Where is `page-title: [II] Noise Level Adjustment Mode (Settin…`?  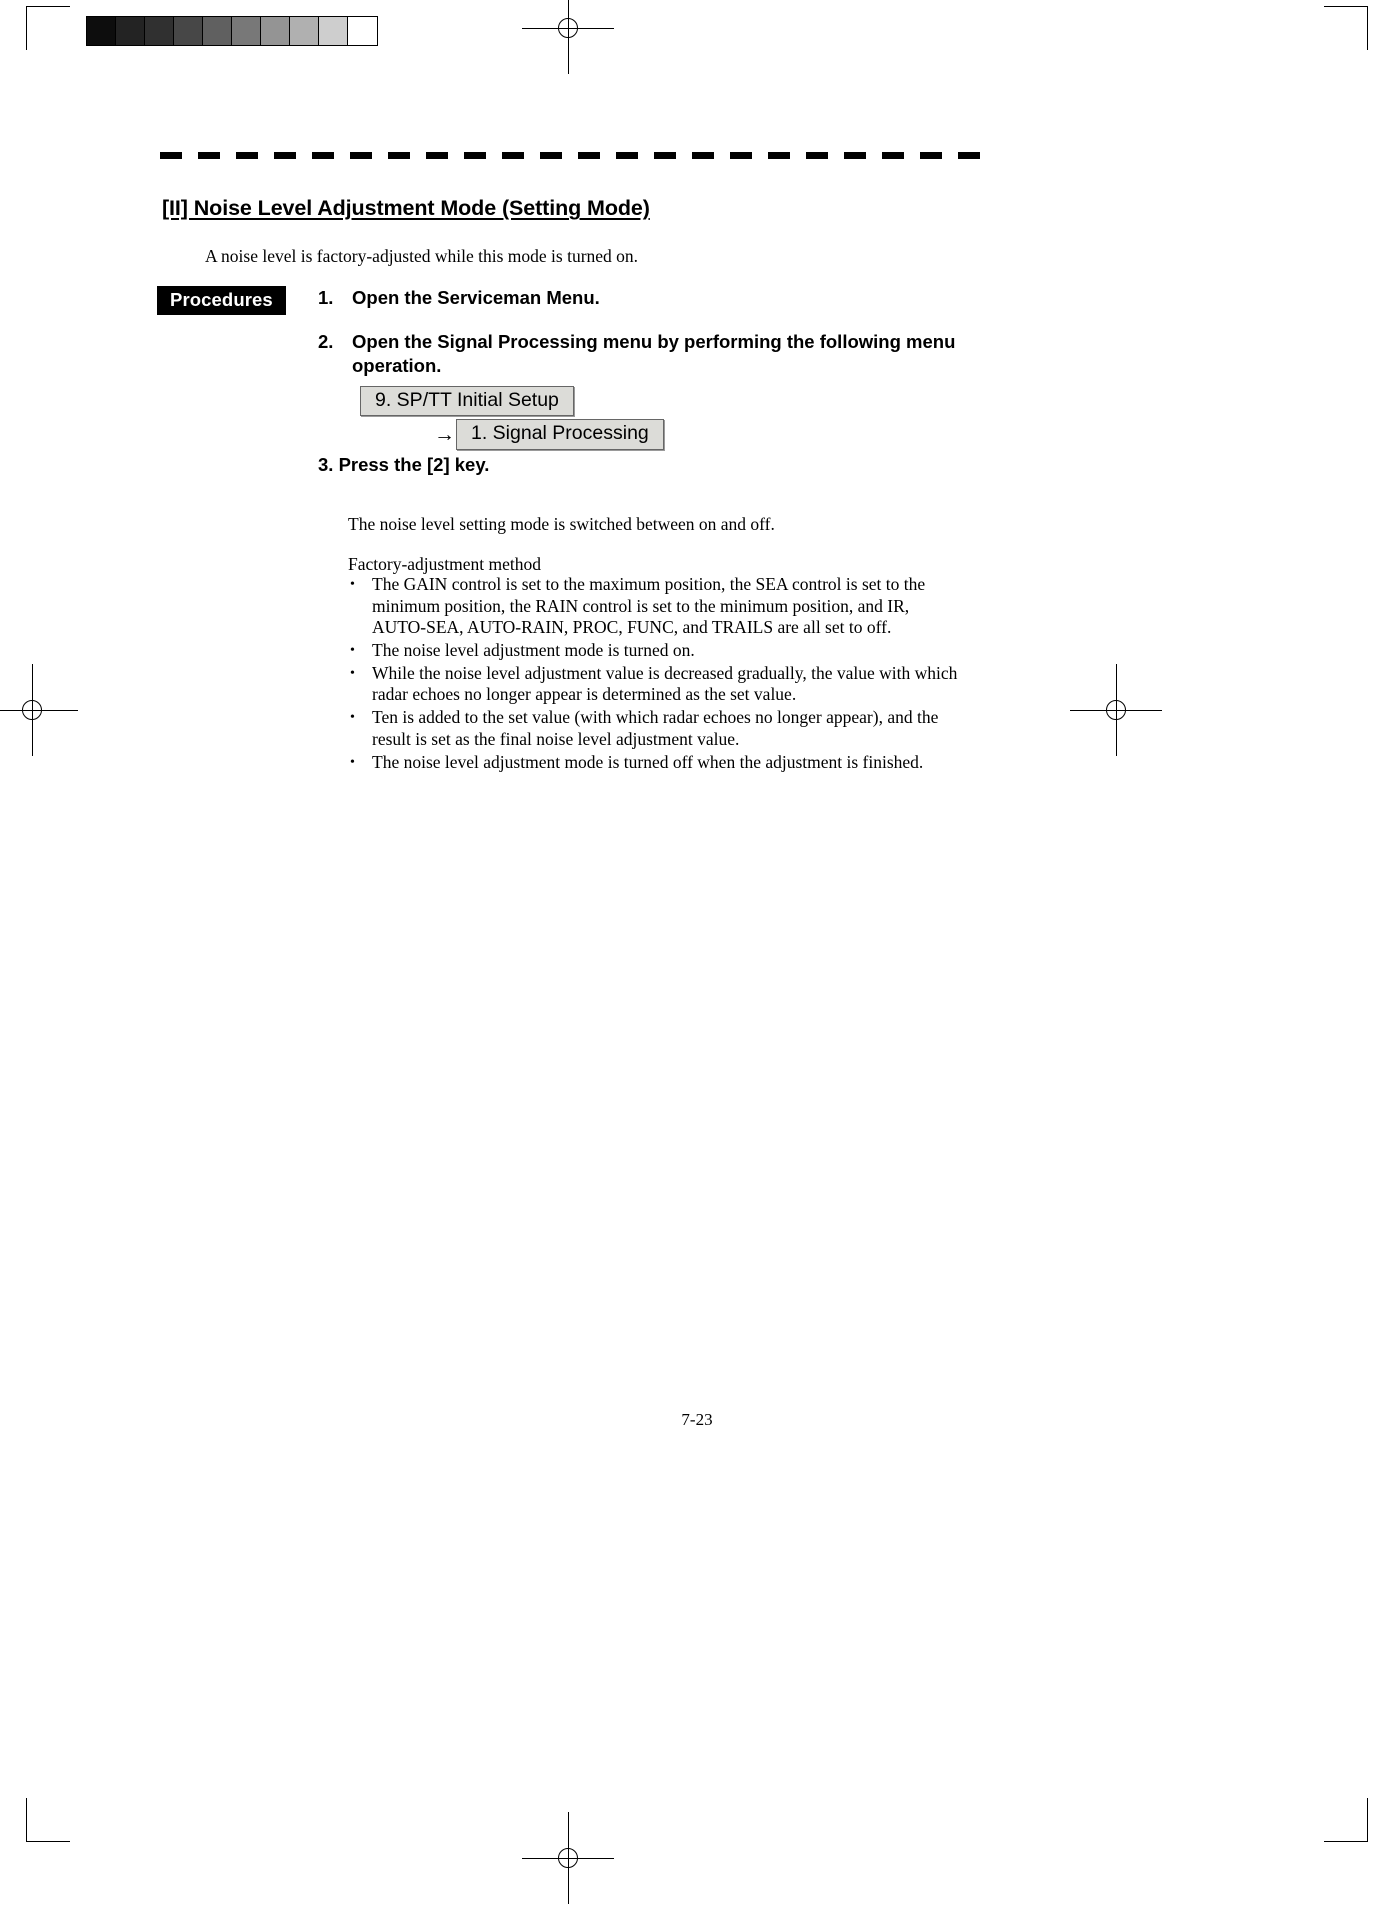
page-title: [II] Noise Level Adjustment Mode (Settin… is located at coordinates (406, 208).